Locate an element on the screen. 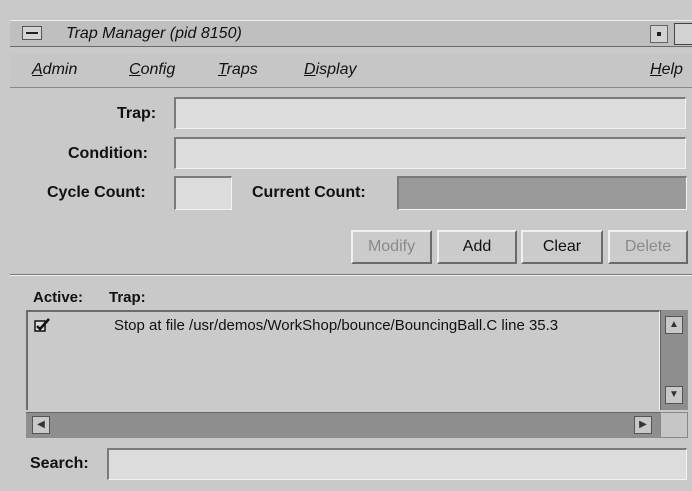 The image size is (692, 491). menu-admin-mnemonic: A is located at coordinates (37, 69).